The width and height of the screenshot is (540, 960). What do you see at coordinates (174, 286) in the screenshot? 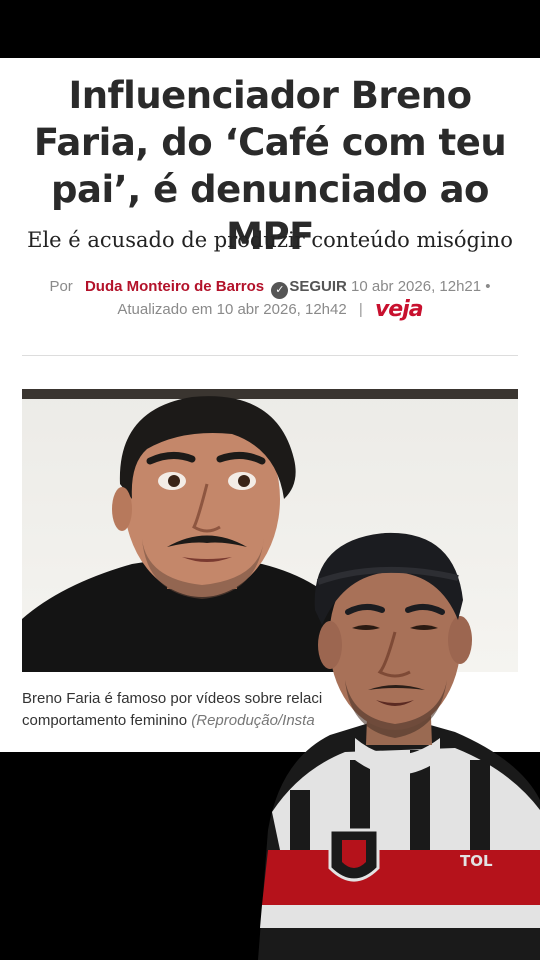
I see `author-link: Duda Monteiro de Barros` at bounding box center [174, 286].